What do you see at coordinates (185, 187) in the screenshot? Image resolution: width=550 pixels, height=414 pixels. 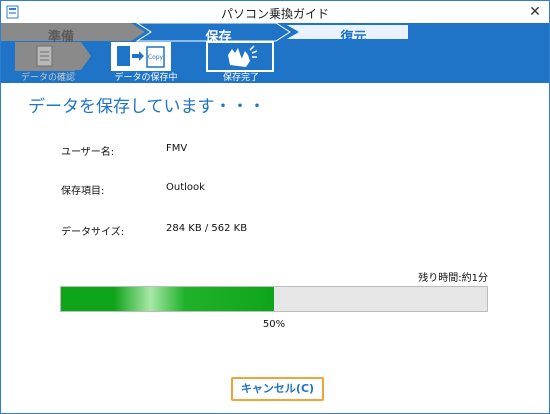 I see `save-item-value: Outlook` at bounding box center [185, 187].